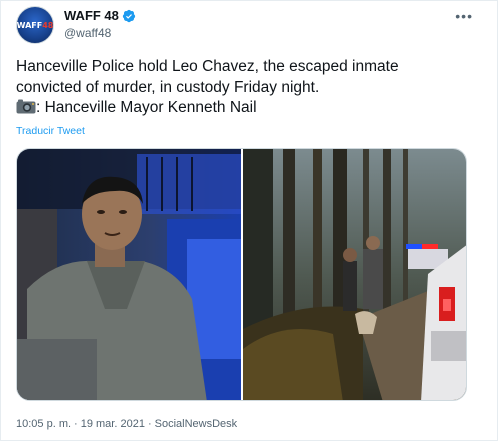 Image resolution: width=498 pixels, height=441 pixels. I want to click on avatar-logo-text: WAFF48, so click(35, 25).